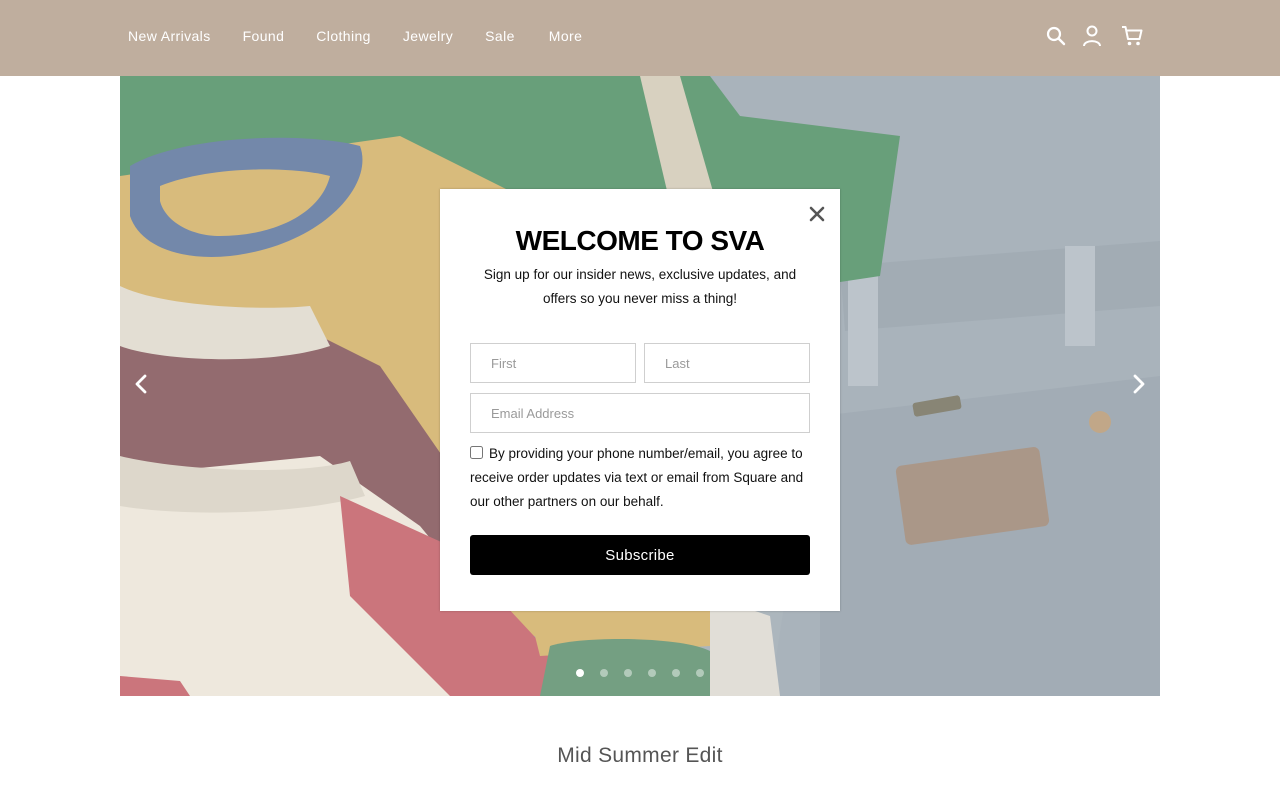 The image size is (1280, 800). What do you see at coordinates (1132, 36) in the screenshot?
I see `cart-icon` at bounding box center [1132, 36].